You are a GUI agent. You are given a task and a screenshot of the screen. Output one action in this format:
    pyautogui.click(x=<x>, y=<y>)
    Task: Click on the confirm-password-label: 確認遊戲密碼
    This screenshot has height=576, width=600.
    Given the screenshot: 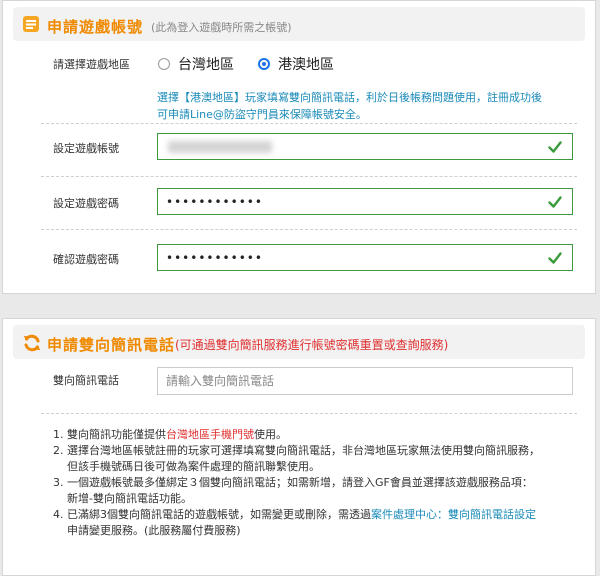 What is the action you would take?
    pyautogui.click(x=86, y=259)
    